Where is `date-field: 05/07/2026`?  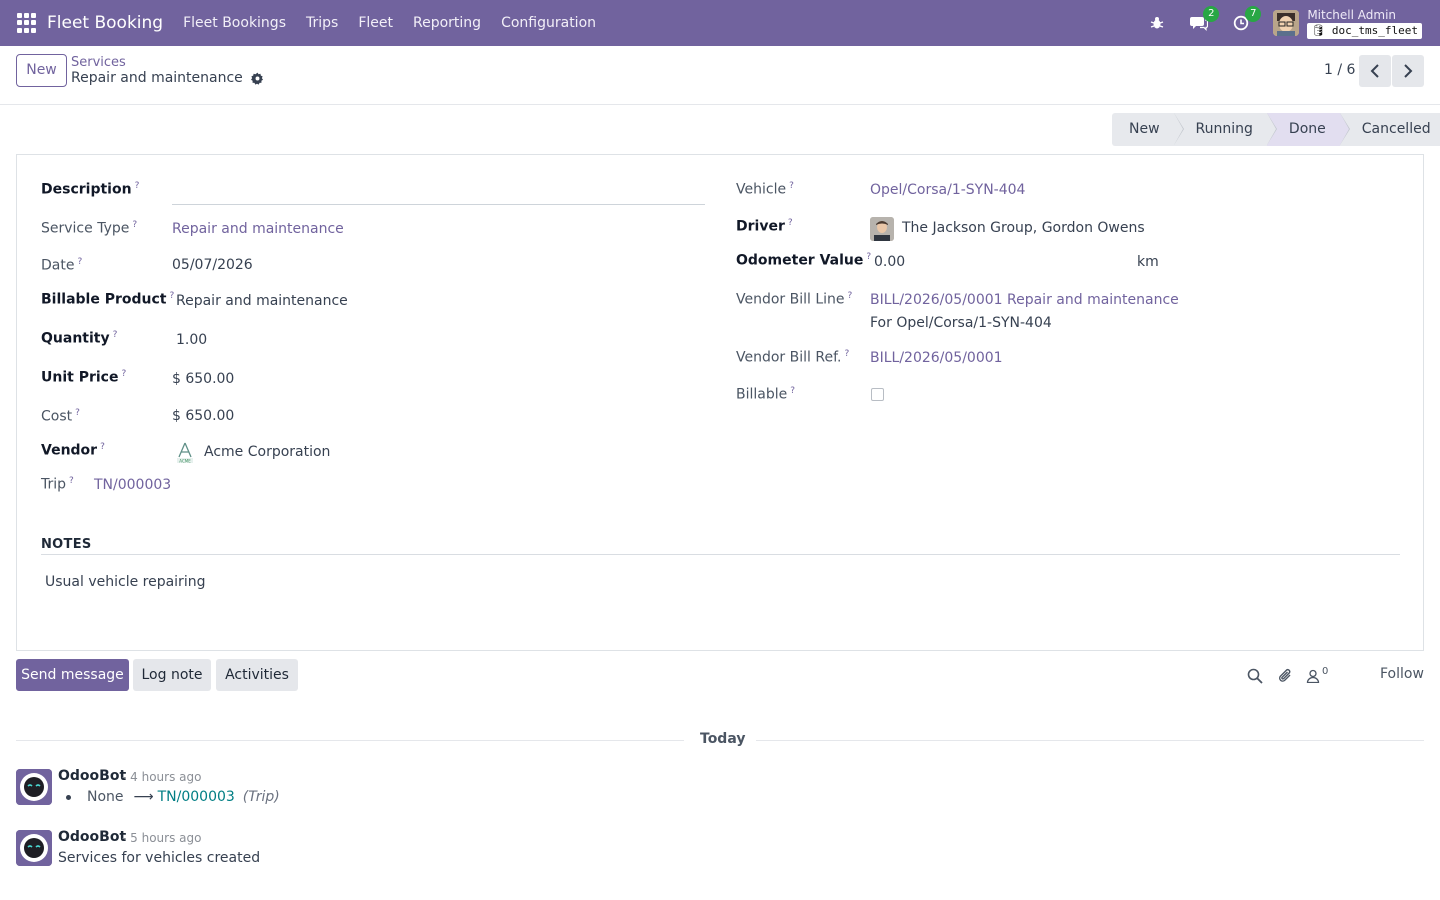
date-field: 05/07/2026 is located at coordinates (212, 265).